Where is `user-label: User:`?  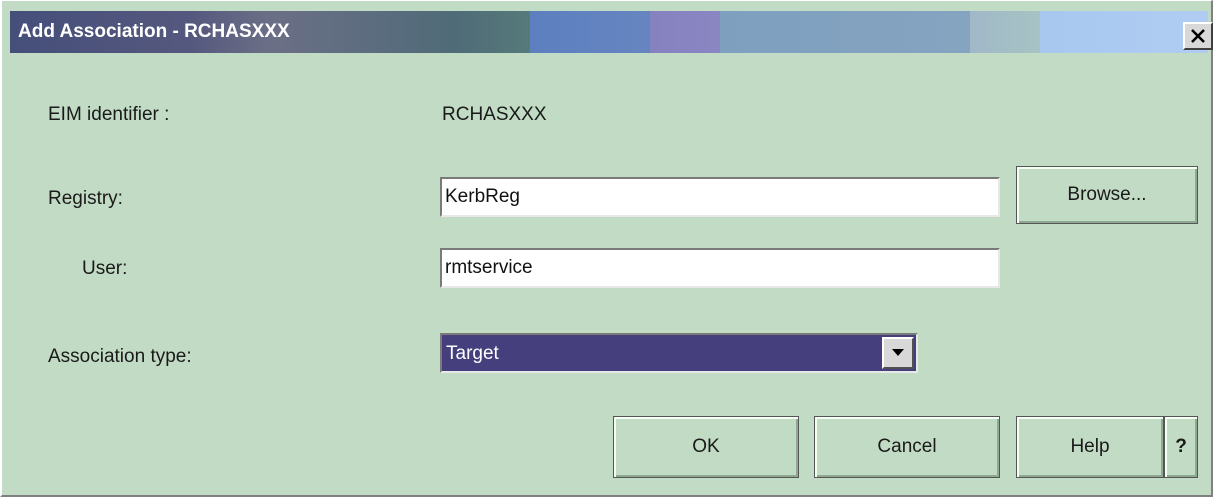
user-label: User: is located at coordinates (105, 268).